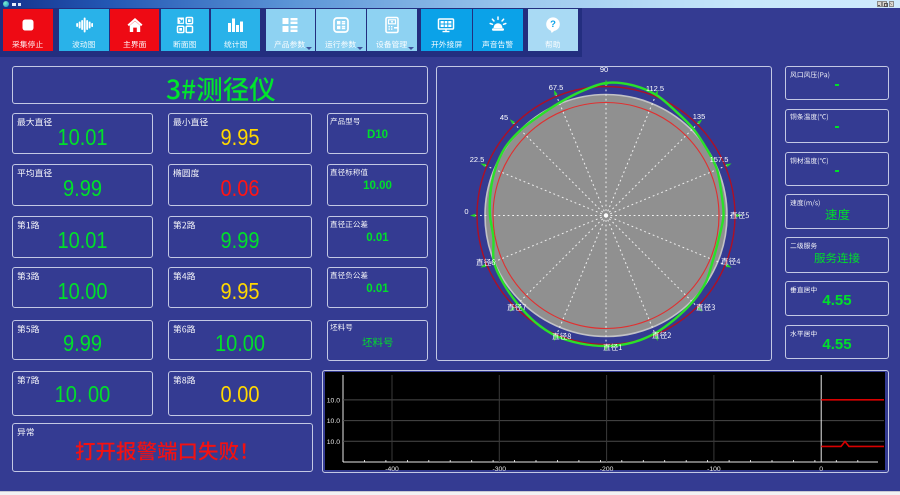 This screenshot has height=495, width=900. I want to click on svg-text: 0, so click(821, 469).